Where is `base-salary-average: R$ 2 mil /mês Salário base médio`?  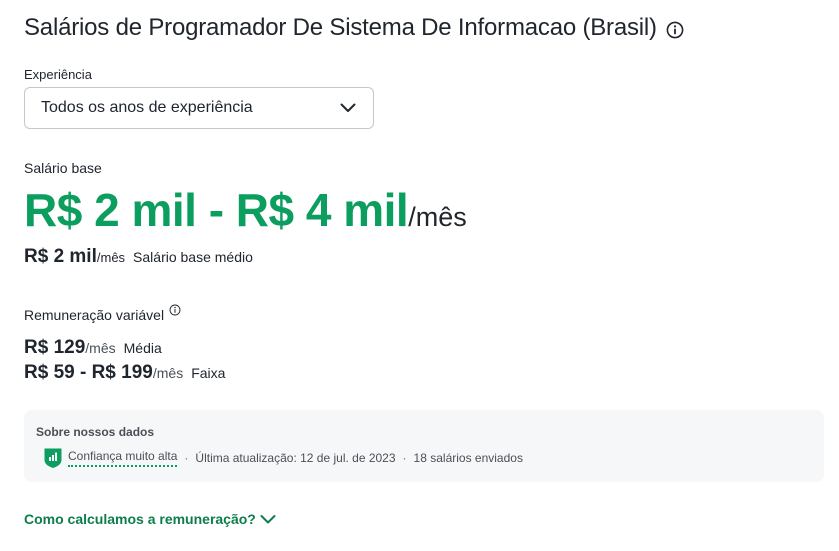
base-salary-average: R$ 2 mil /mês Salário base médio is located at coordinates (138, 257).